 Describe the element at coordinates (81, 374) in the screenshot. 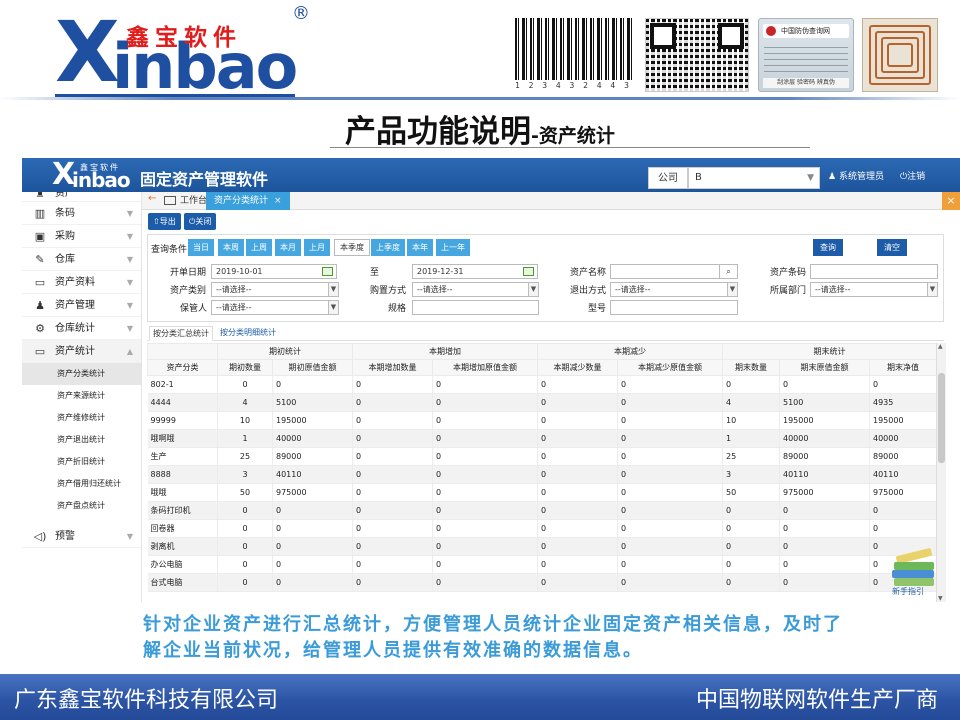

I see `sidebar-subitem-category-stats: 资产分类统计` at that location.